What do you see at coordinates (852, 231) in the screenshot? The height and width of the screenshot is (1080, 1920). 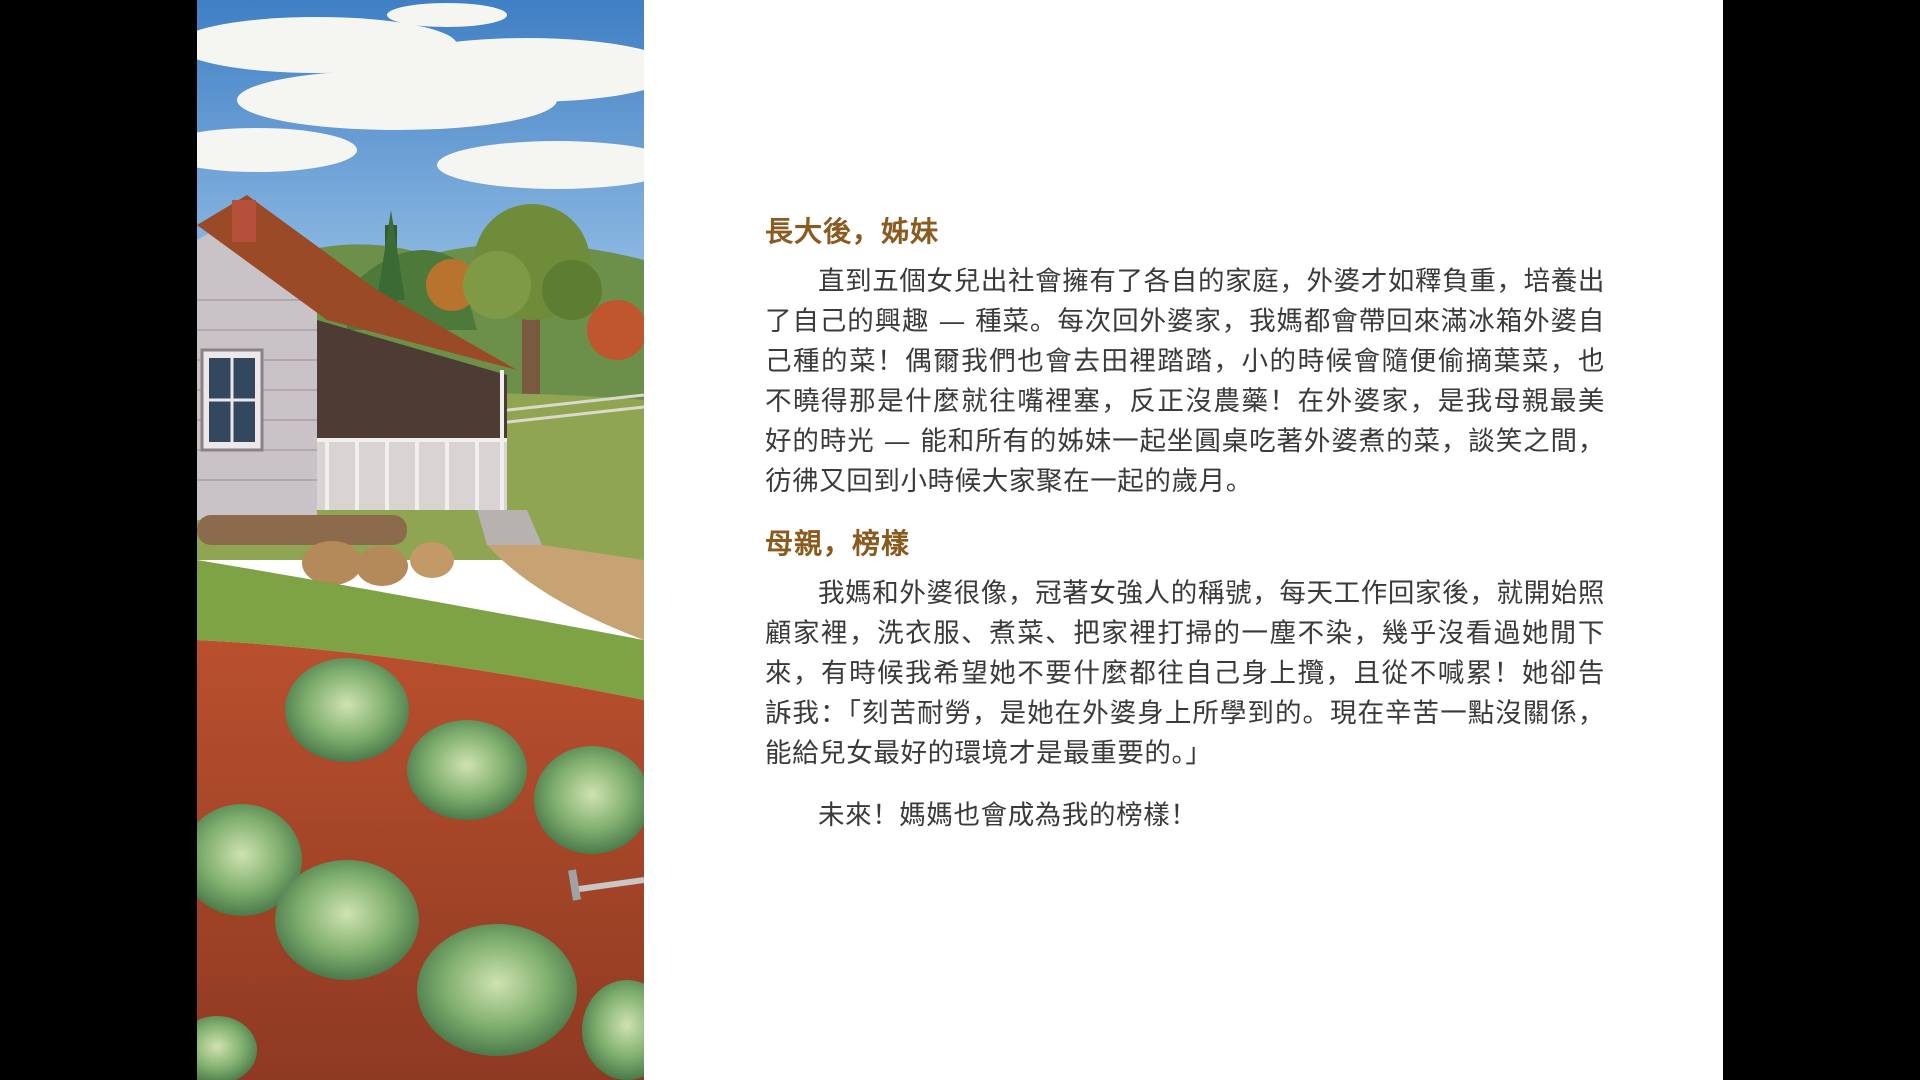 I see `section-heading-sisters: 長大後，姊妹` at bounding box center [852, 231].